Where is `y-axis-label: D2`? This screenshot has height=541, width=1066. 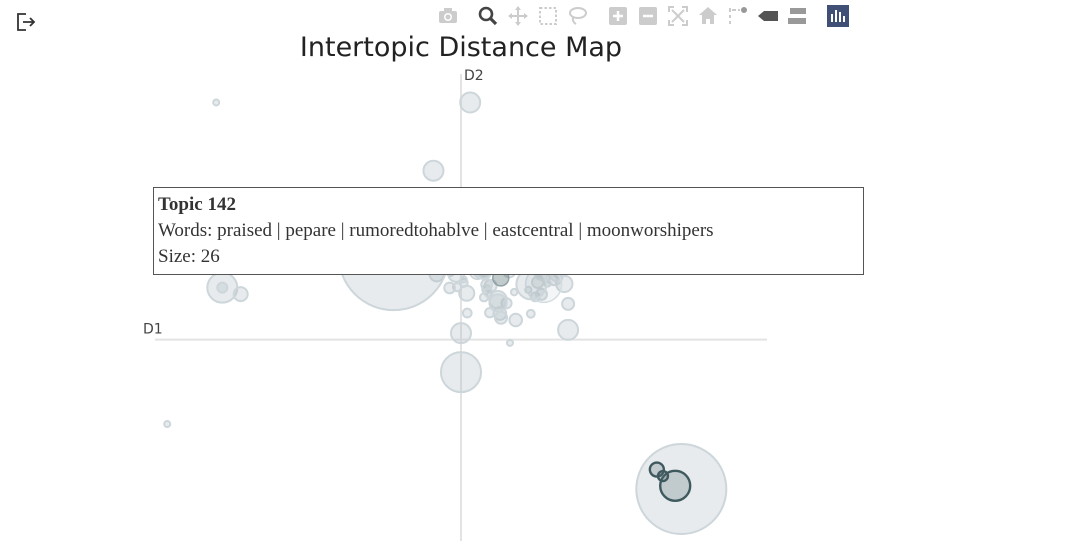
y-axis-label: D2 is located at coordinates (474, 76).